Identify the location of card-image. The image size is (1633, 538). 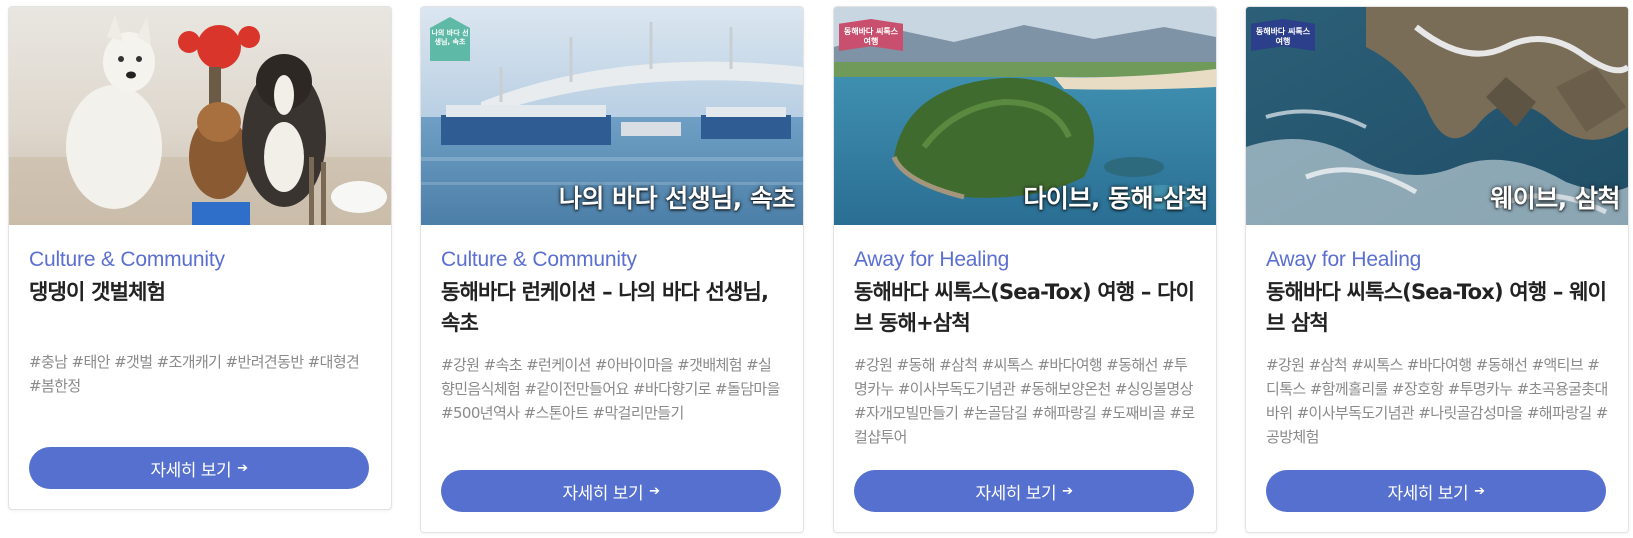
(200, 116).